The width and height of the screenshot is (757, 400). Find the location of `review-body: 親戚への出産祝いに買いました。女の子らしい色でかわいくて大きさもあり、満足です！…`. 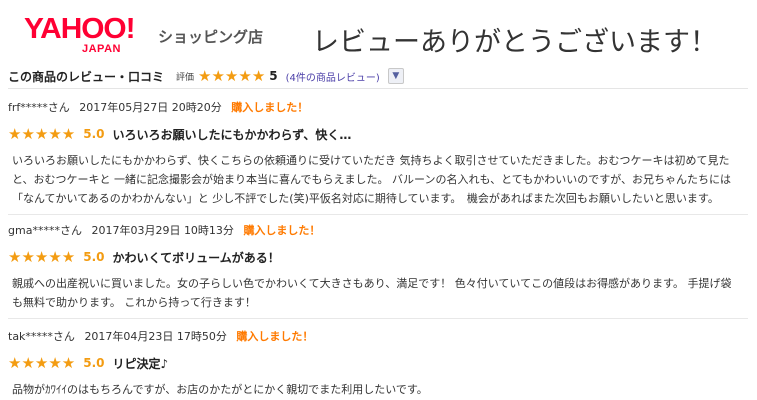

review-body: 親戚への出産祝いに買いました。女の子らしい色でかわいくて大きさもあり、満足です！… is located at coordinates (372, 293).